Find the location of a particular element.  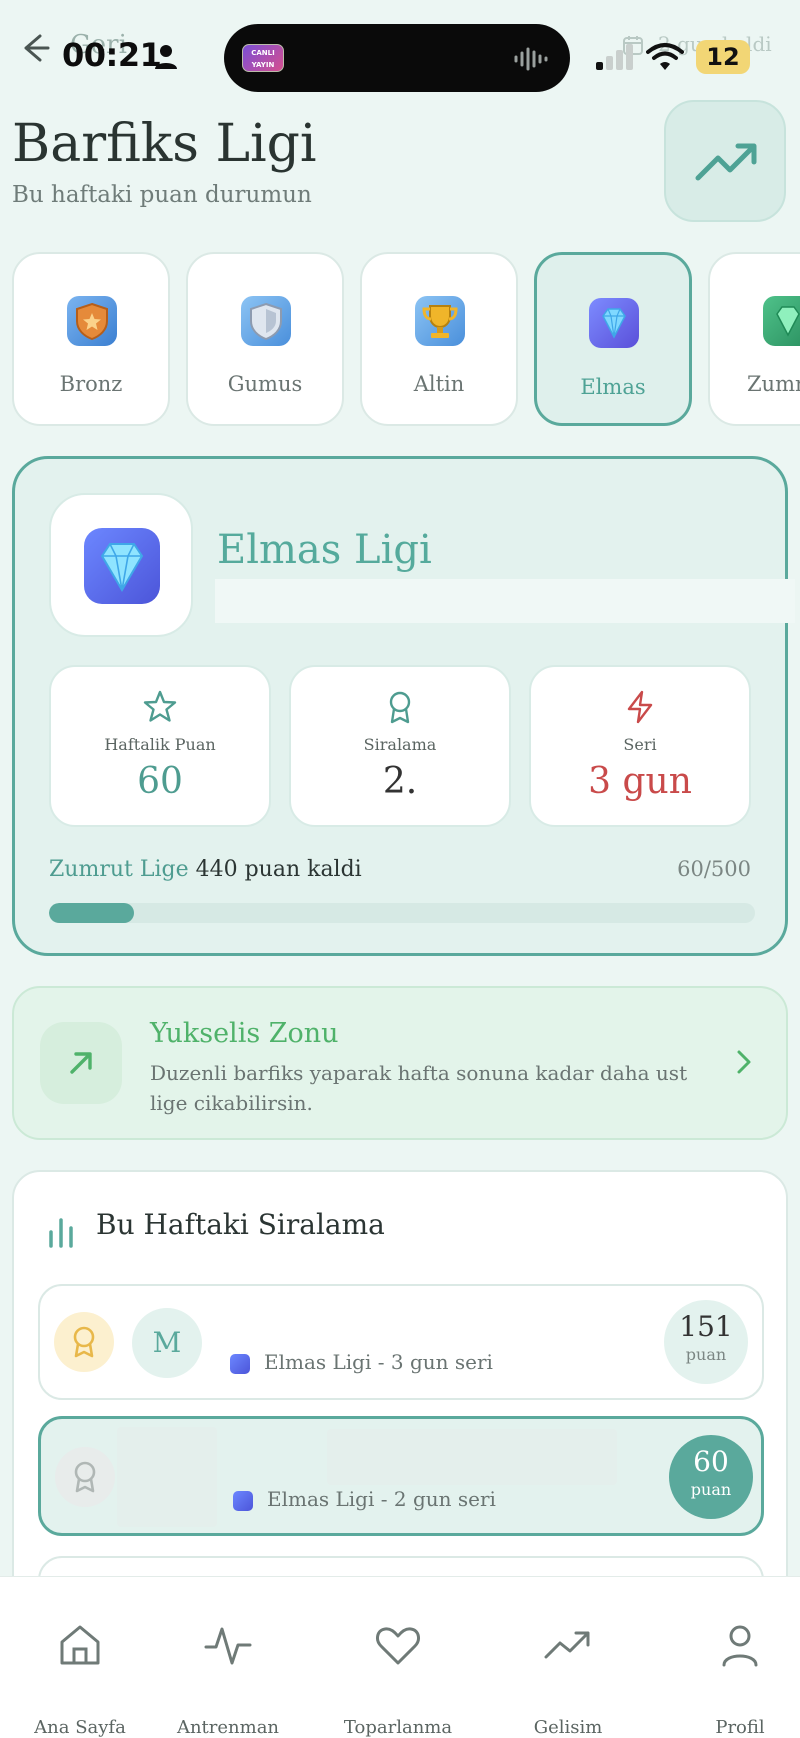

league-name: Elmas Ligi is located at coordinates (324, 550).